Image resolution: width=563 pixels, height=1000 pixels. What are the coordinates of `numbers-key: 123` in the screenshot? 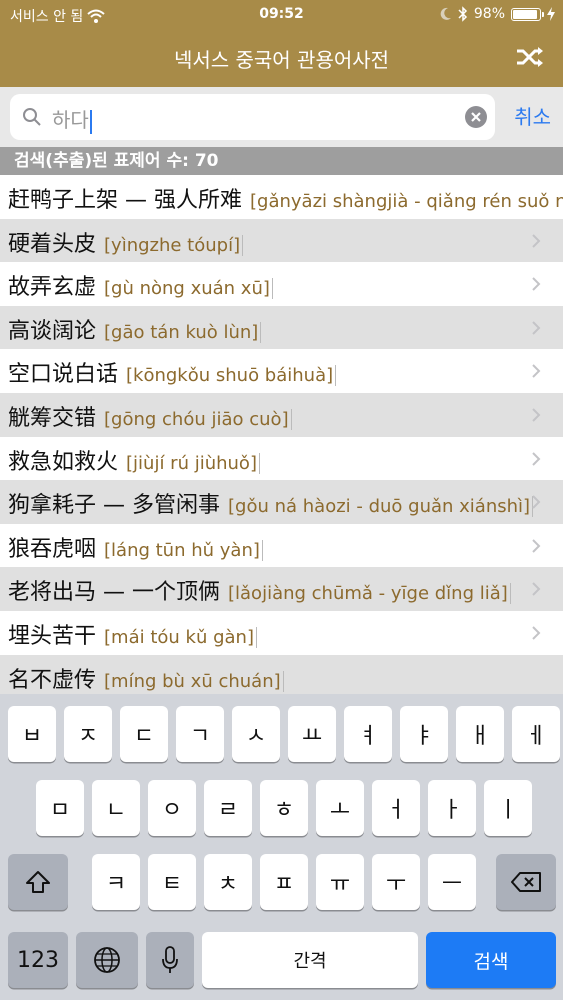 It's located at (38, 960).